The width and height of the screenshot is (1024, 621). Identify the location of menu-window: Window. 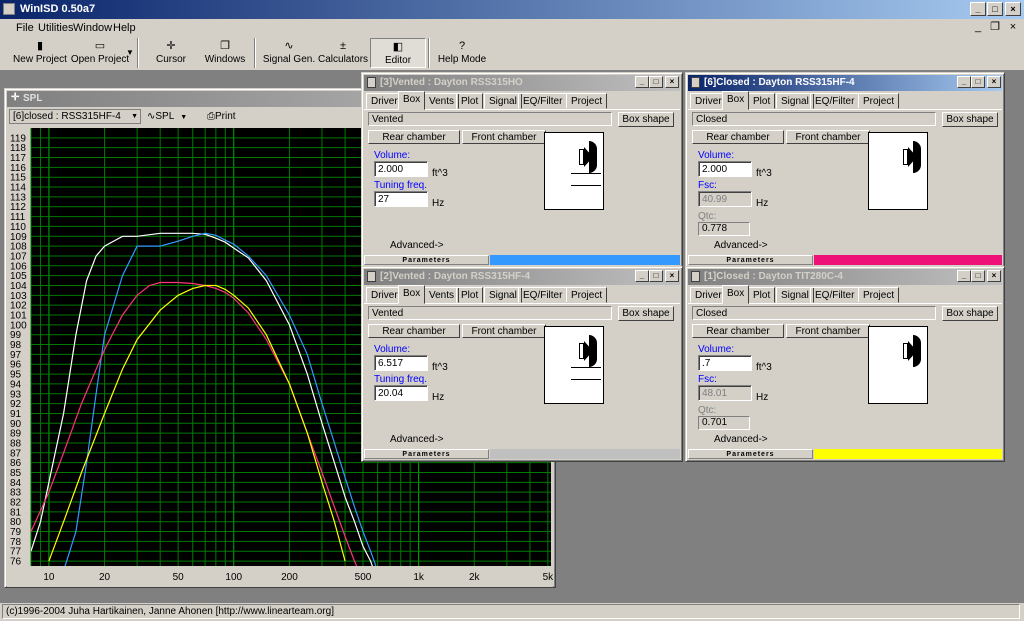
(92, 28).